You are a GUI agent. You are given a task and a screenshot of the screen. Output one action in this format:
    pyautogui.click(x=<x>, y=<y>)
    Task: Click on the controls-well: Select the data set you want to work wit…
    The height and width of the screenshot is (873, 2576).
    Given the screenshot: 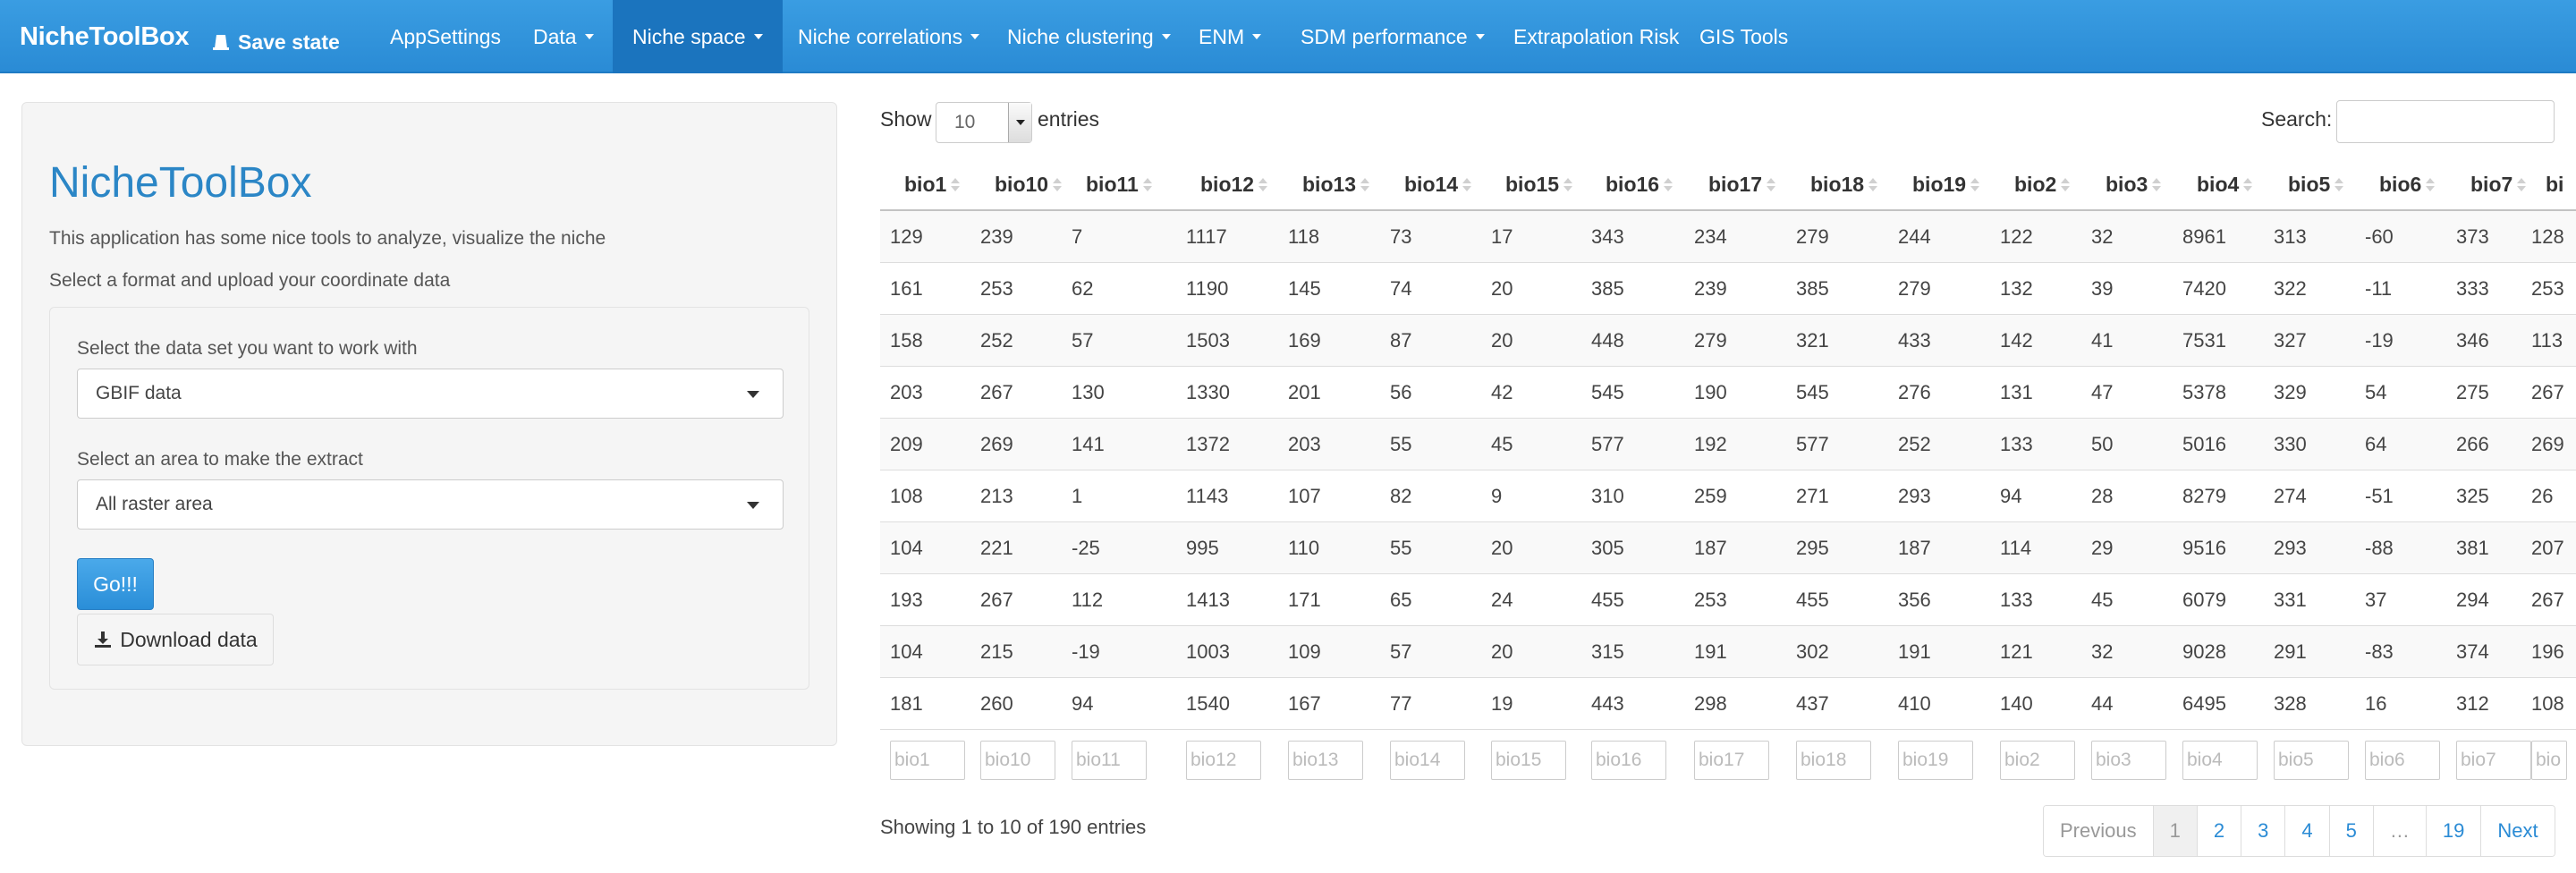 What is the action you would take?
    pyautogui.click(x=429, y=498)
    